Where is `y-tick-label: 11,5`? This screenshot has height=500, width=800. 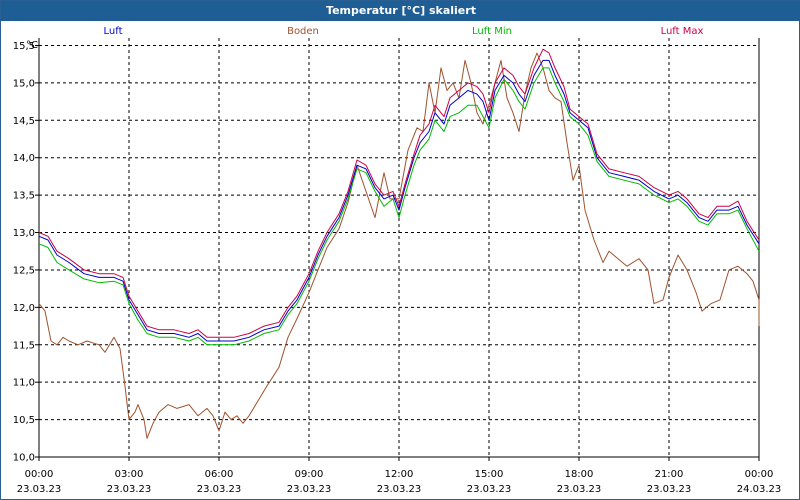
y-tick-label: 11,5 is located at coordinates (24, 345).